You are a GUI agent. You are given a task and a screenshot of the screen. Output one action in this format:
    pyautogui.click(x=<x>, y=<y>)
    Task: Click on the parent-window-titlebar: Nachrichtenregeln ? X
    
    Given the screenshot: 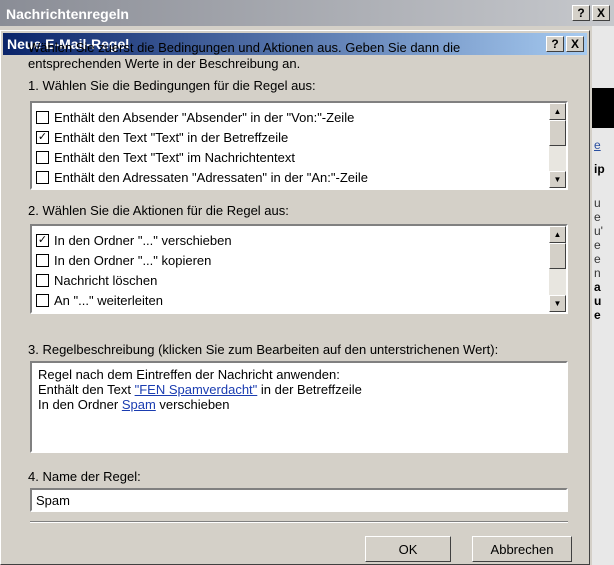 What is the action you would take?
    pyautogui.click(x=307, y=13)
    